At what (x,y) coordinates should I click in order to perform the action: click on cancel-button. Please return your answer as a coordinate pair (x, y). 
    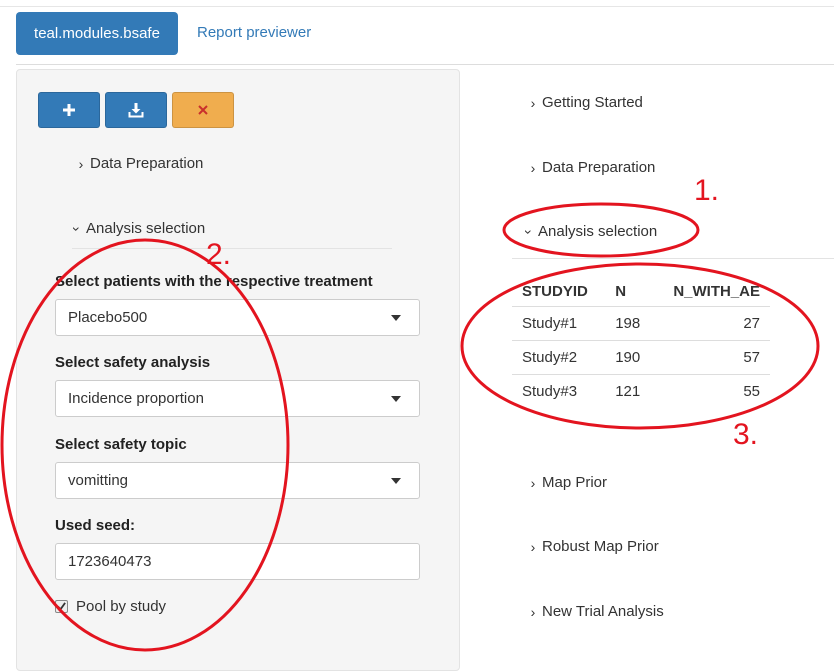
    Looking at the image, I should click on (203, 110).